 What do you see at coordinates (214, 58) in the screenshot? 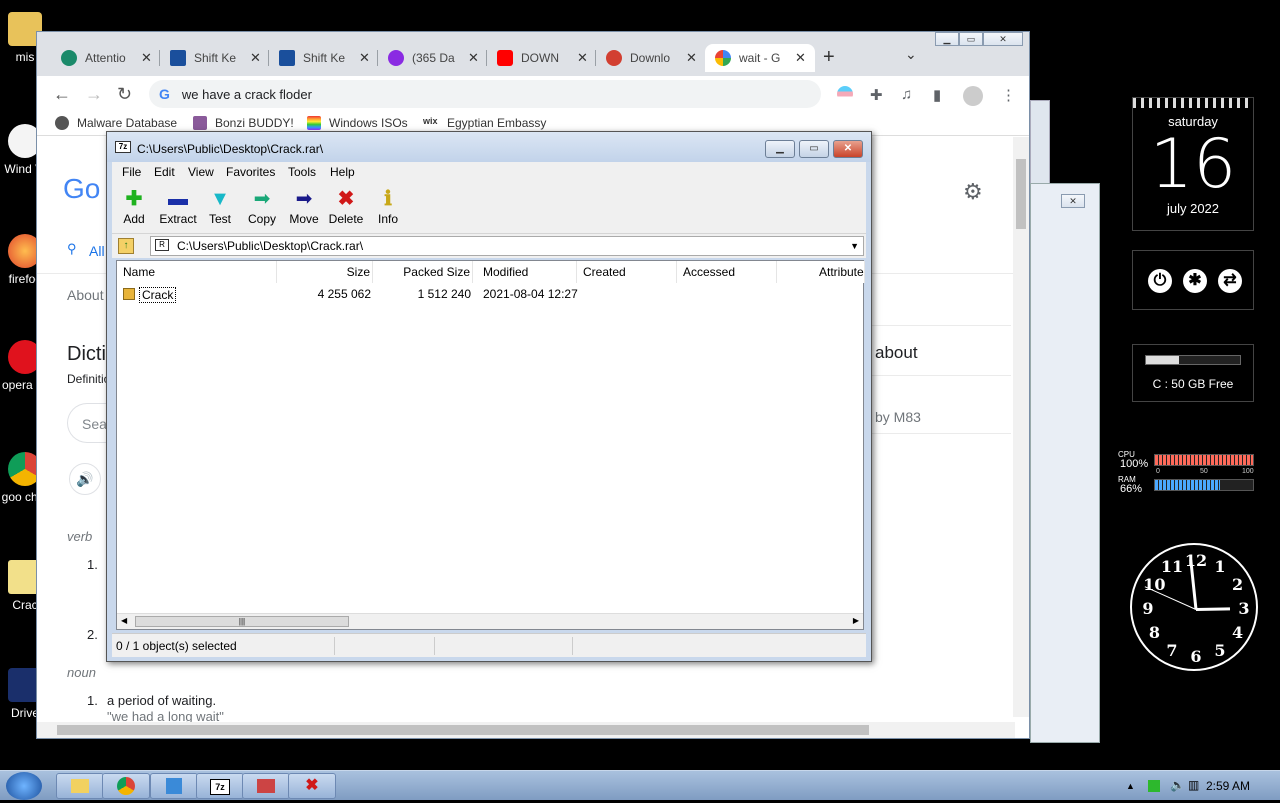
I see `tab-shift-key-1: Shift Ke ✕` at bounding box center [214, 58].